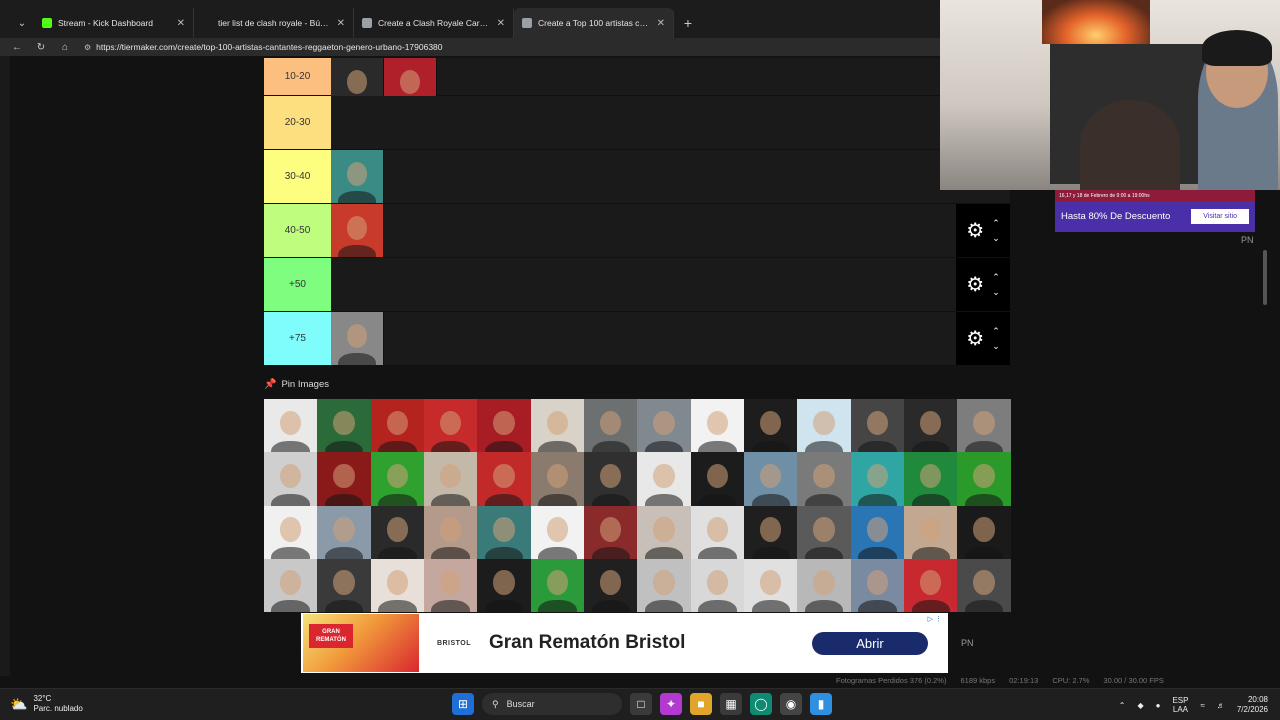 This screenshot has height=720, width=1280. I want to click on task-view-icon: □, so click(641, 704).